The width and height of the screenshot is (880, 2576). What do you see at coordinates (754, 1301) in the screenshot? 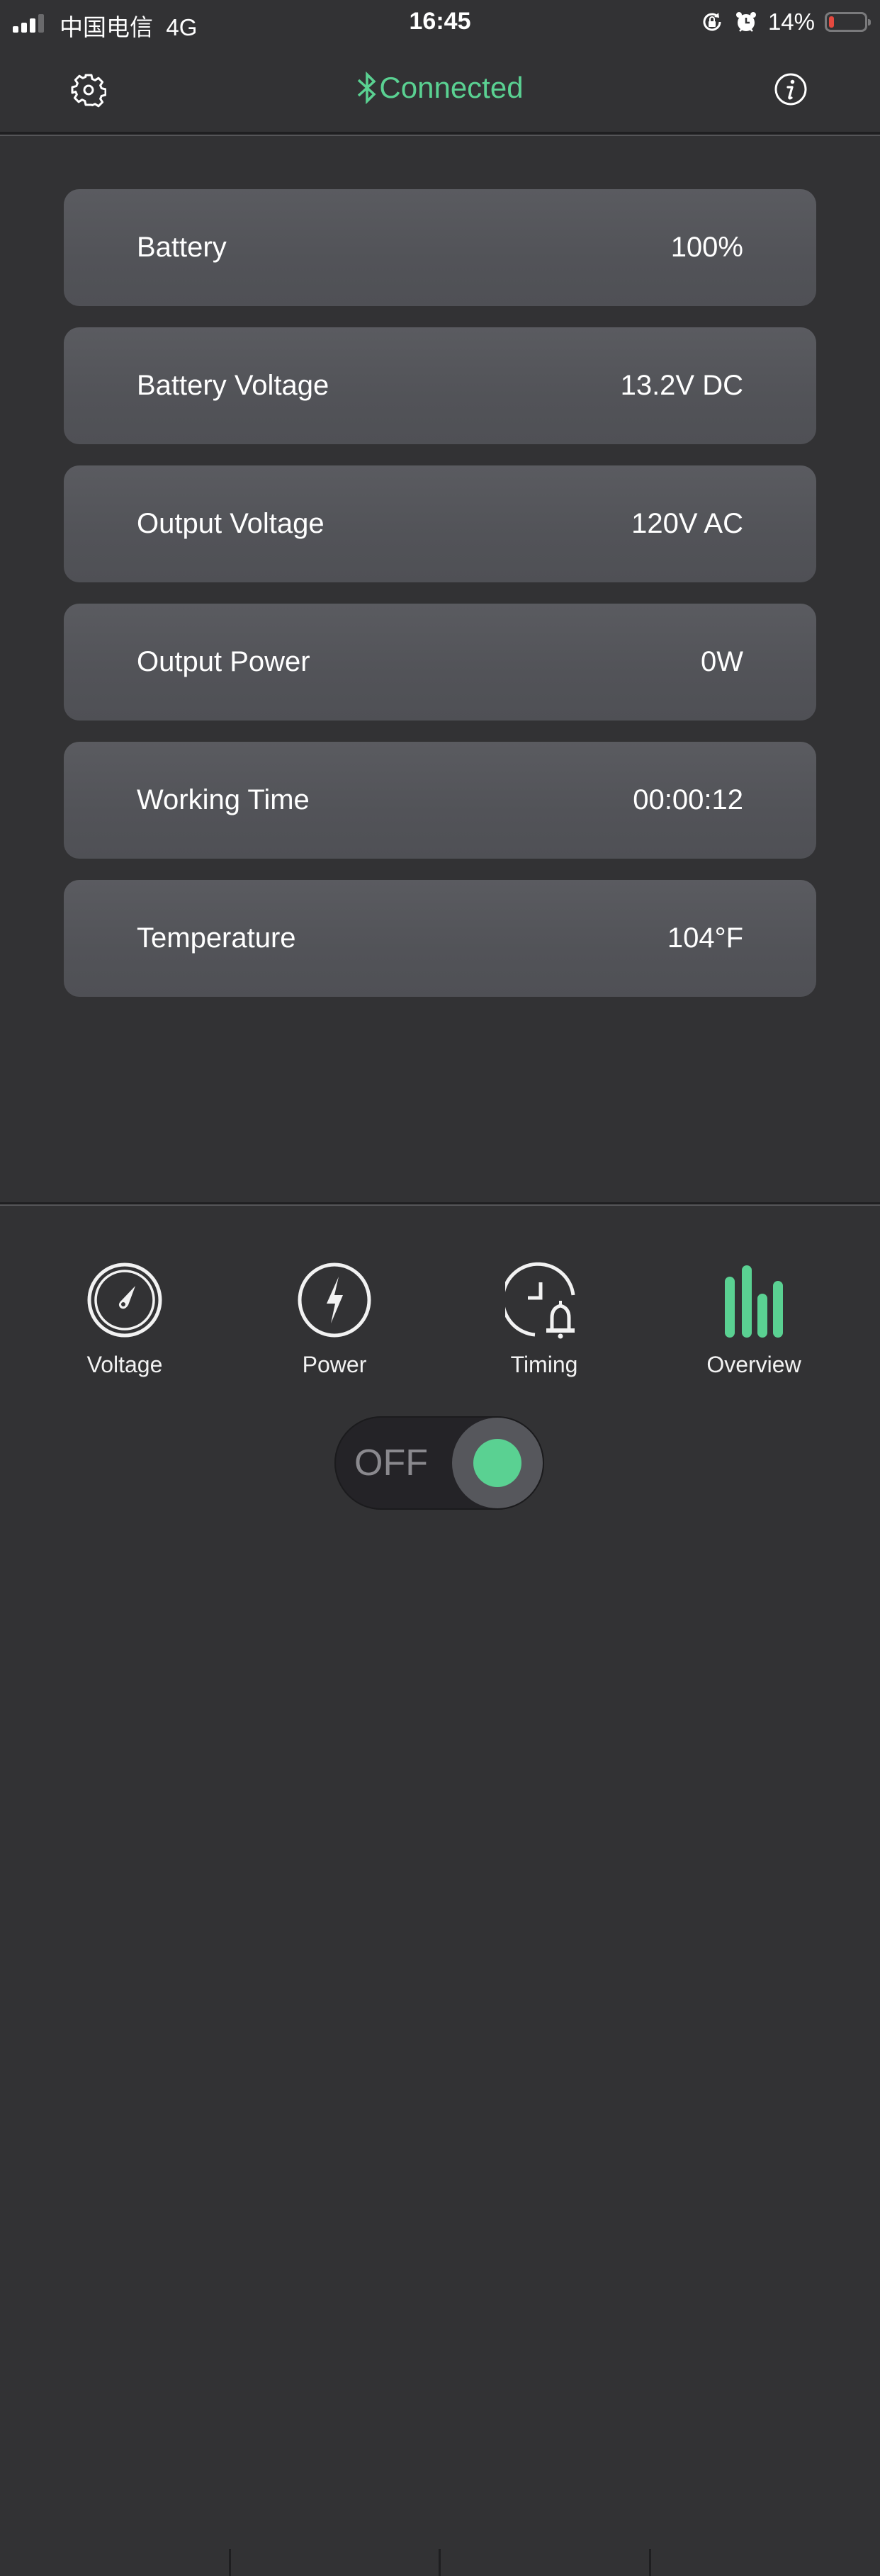
I see `bar-chart-icon` at bounding box center [754, 1301].